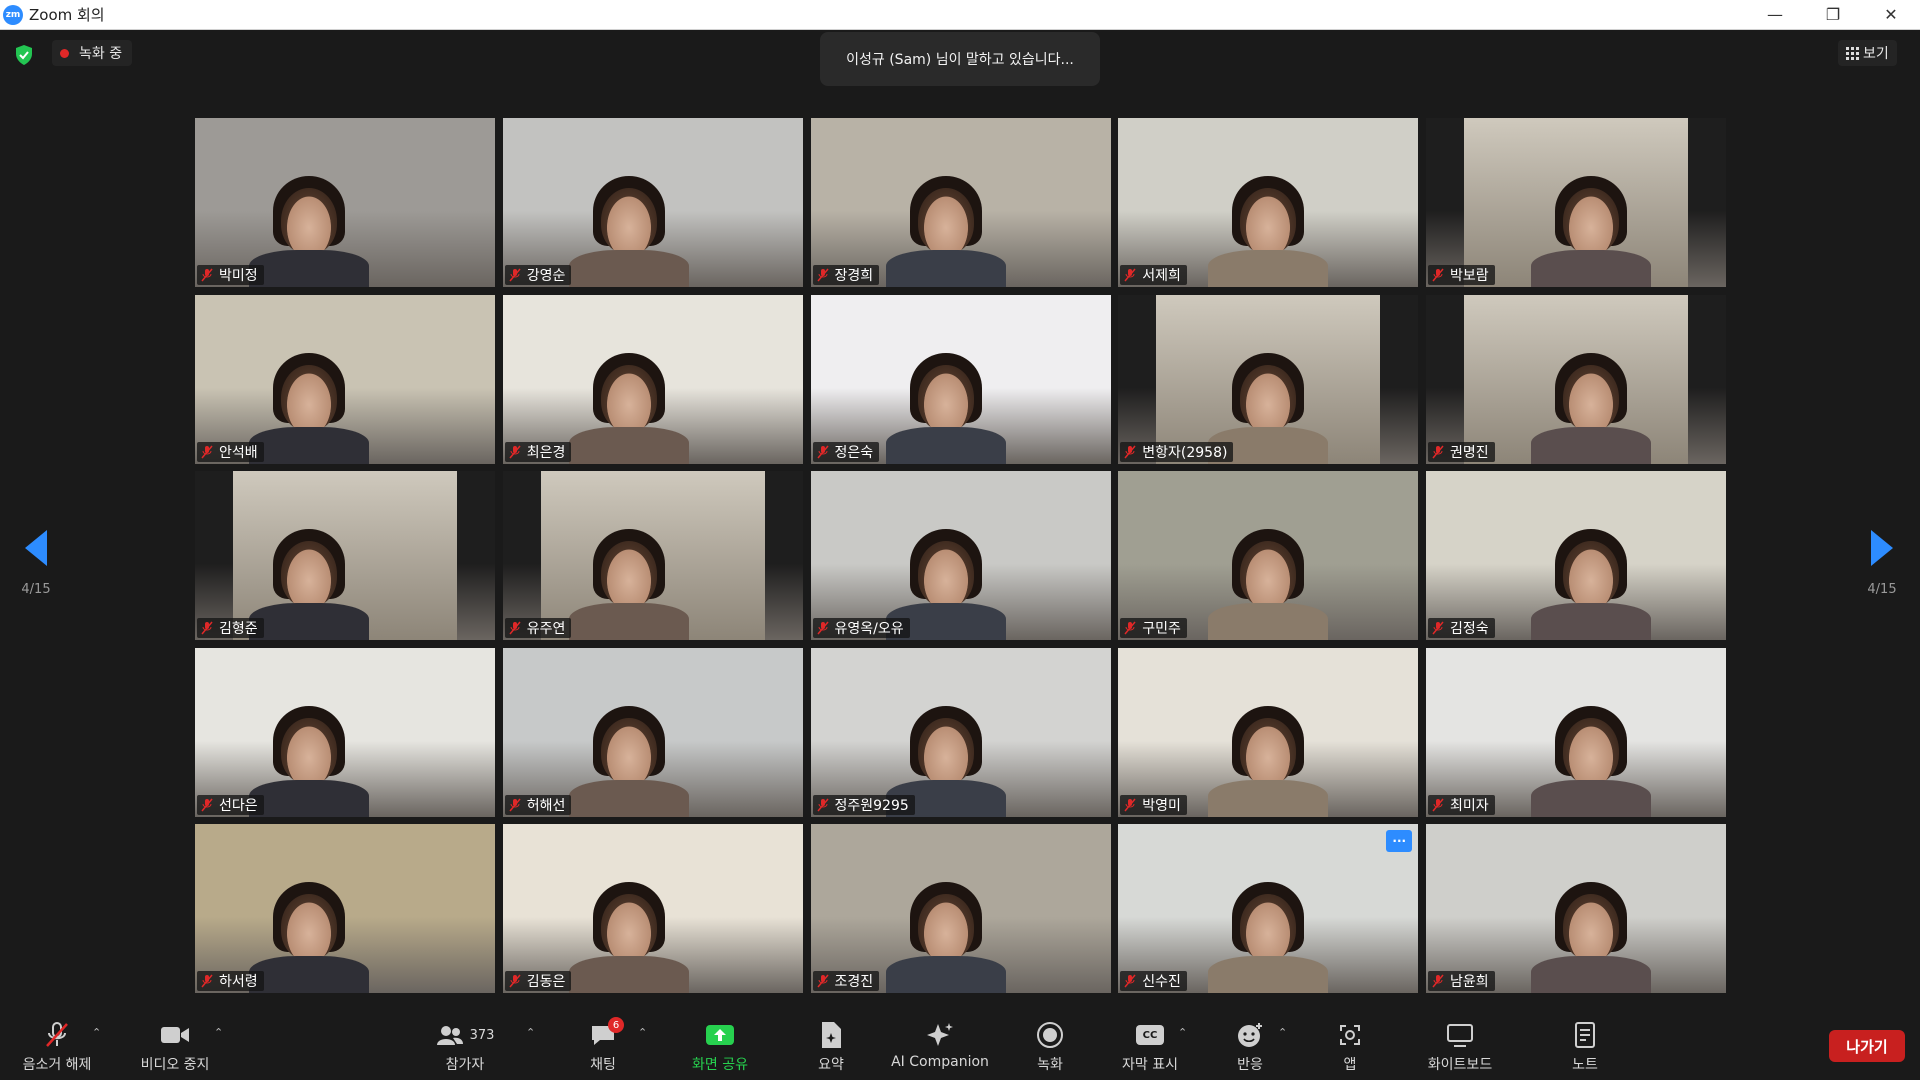 The image size is (1920, 1080). I want to click on apps-button: 앱, so click(1350, 1047).